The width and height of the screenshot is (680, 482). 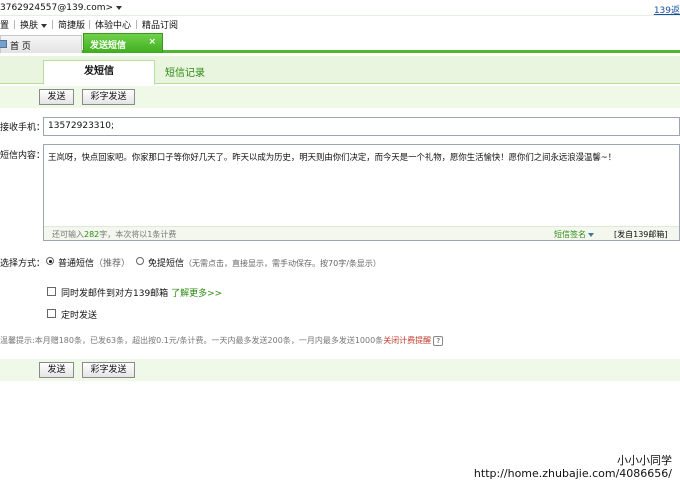 What do you see at coordinates (644, 460) in the screenshot?
I see `watermark-name: 小小小同学` at bounding box center [644, 460].